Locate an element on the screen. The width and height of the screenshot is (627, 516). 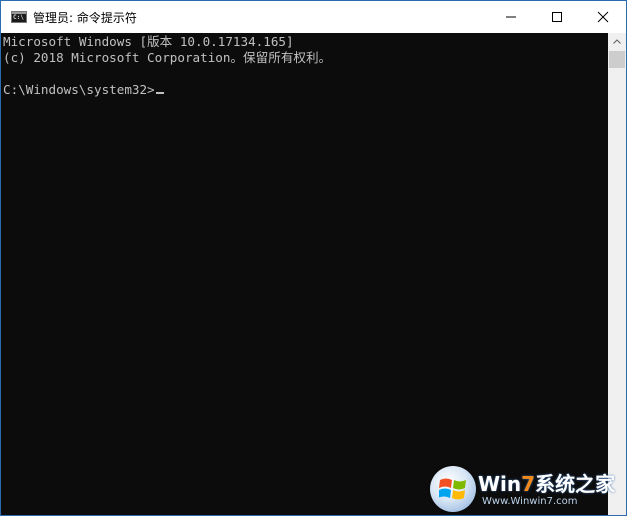
cmd-icon: C:\ is located at coordinates (19, 17).